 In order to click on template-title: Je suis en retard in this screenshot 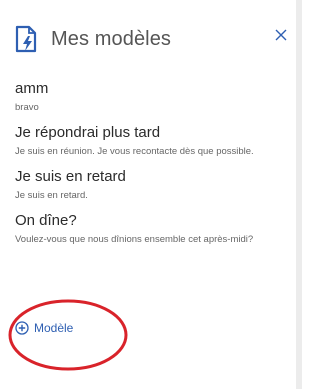, I will do `click(70, 176)`.